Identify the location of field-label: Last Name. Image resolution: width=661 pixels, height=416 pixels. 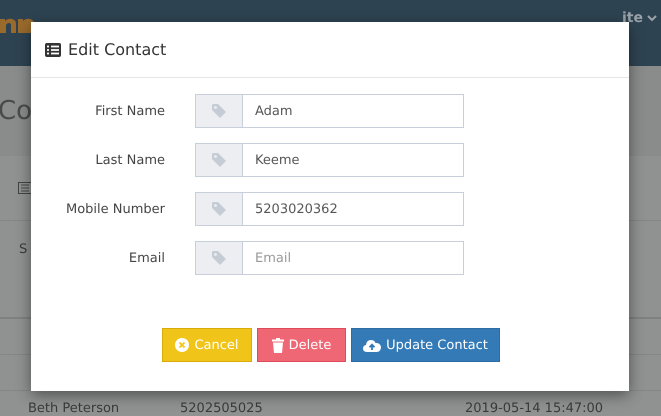
(129, 160).